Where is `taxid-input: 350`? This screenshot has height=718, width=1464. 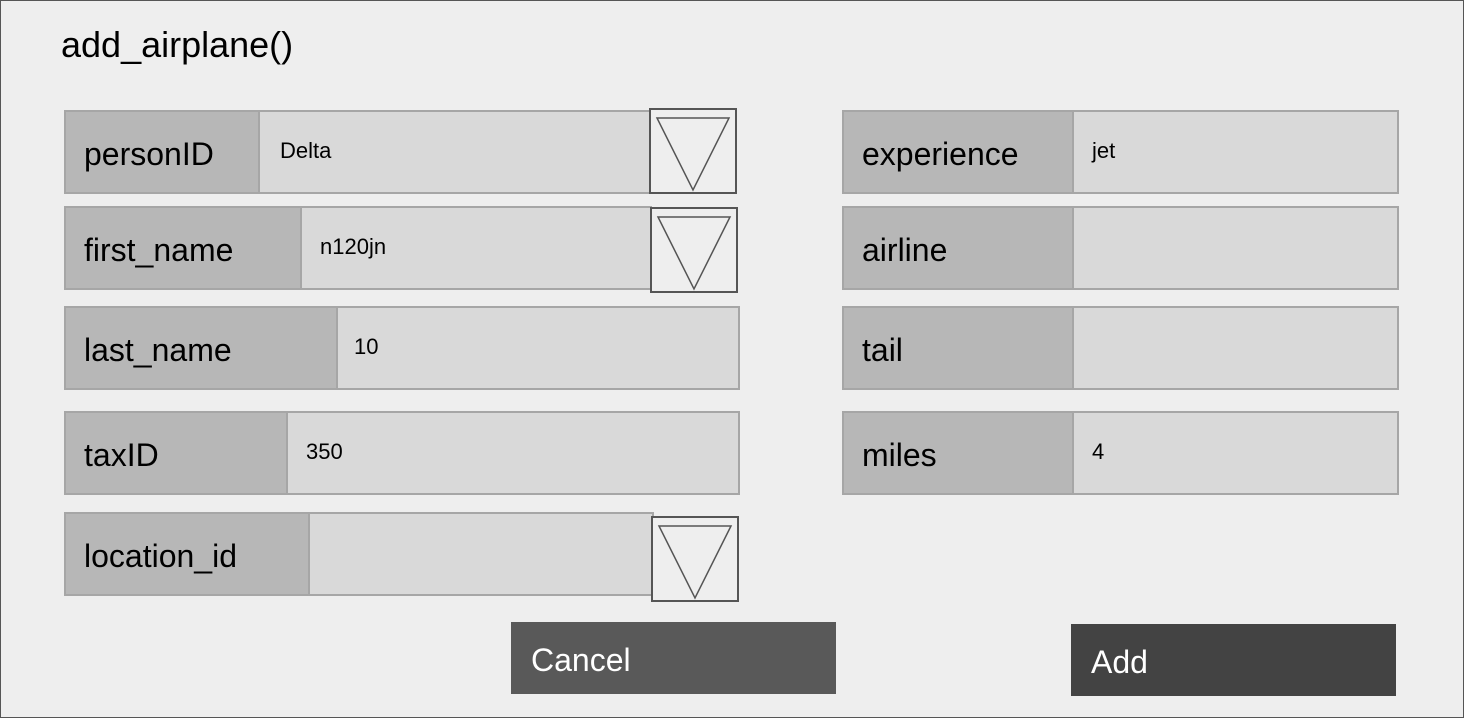
taxid-input: 350 is located at coordinates (324, 452).